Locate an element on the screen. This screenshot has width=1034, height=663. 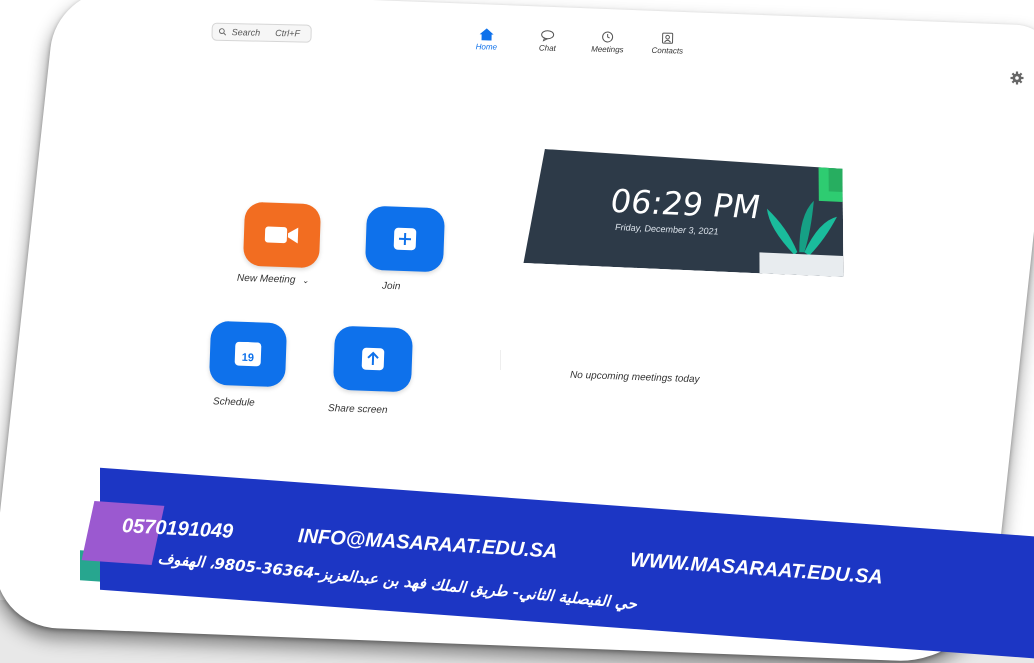
new-meeting-label: New Meeting ⌄ is located at coordinates (272, 279).